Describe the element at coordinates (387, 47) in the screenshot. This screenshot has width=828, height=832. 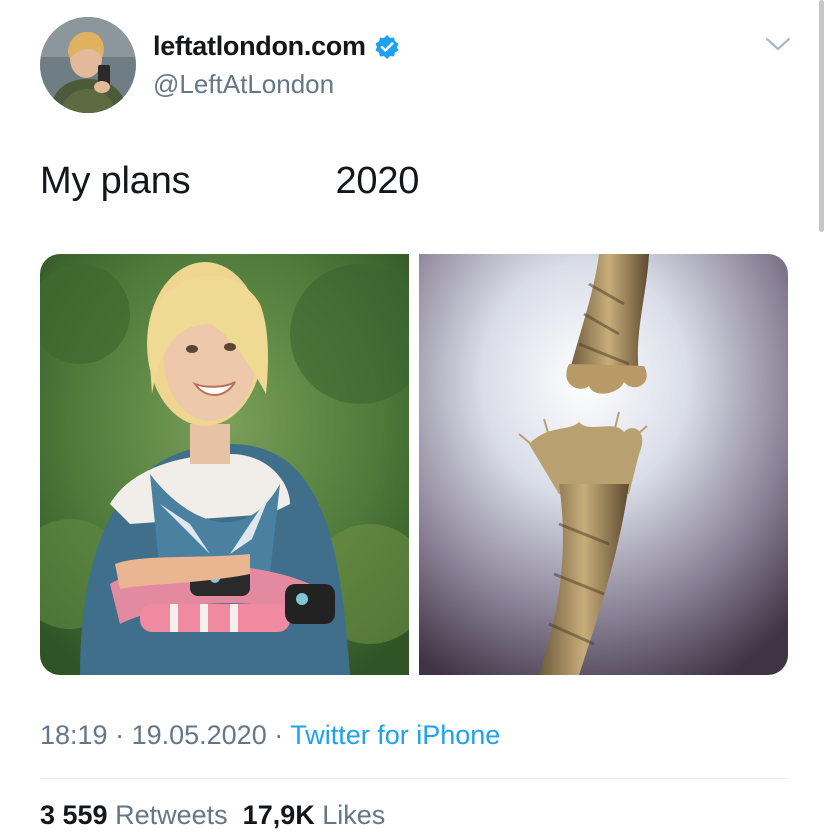
I see `verified-badge-icon` at that location.